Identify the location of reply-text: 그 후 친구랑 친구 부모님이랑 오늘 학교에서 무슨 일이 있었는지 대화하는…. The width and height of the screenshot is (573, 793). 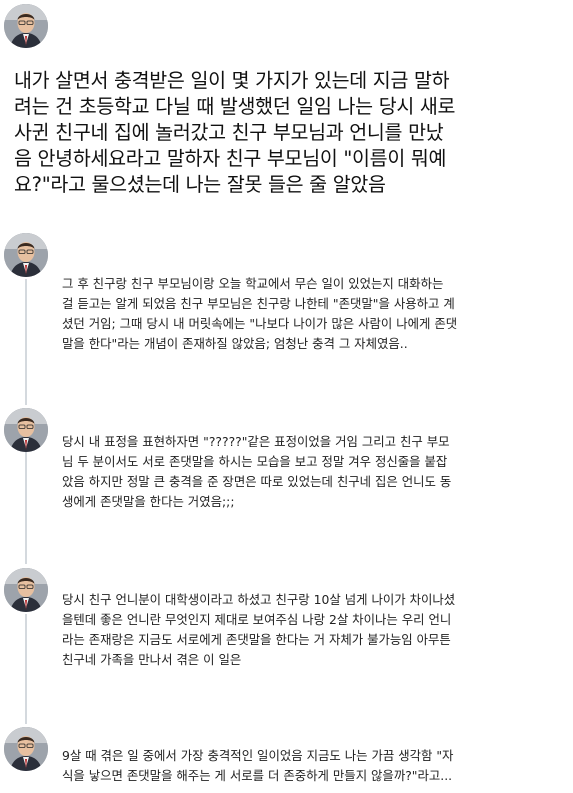
(260, 313).